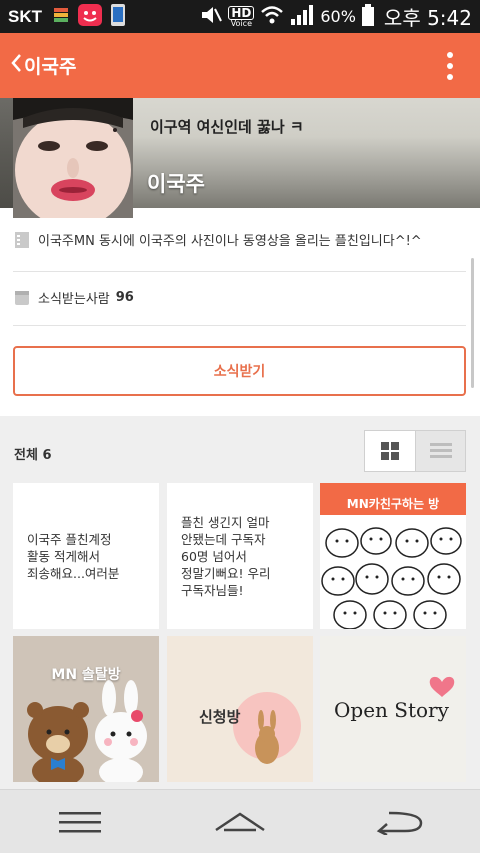  I want to click on grid-icon, so click(390, 451).